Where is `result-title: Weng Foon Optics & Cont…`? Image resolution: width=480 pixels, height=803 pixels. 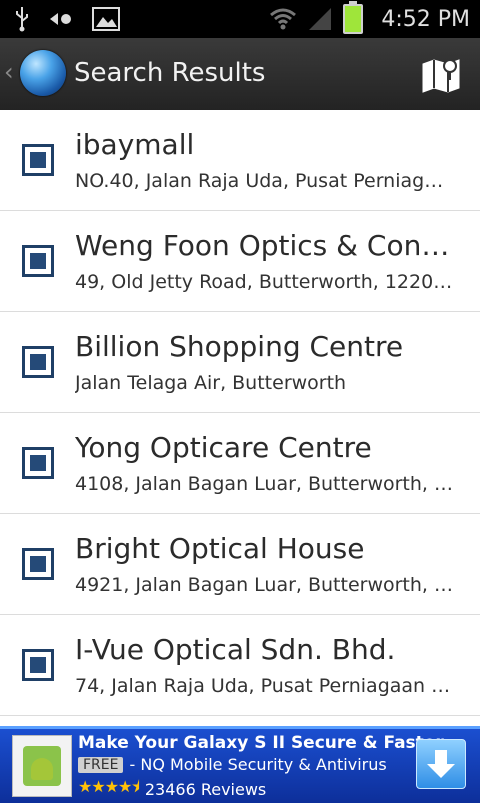 result-title: Weng Foon Optics & Cont… is located at coordinates (267, 245).